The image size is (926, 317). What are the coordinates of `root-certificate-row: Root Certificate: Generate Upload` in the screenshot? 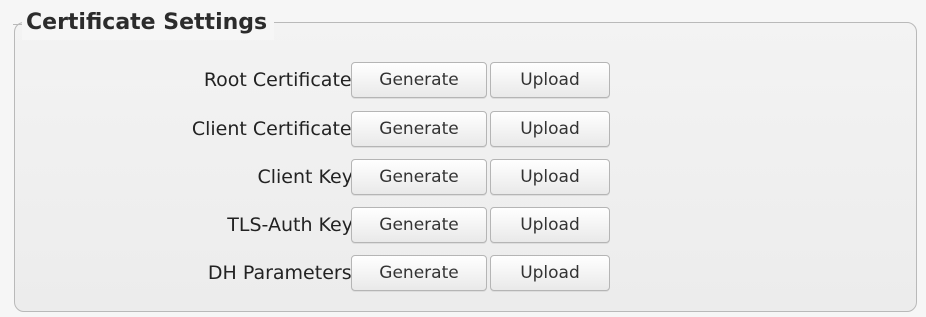 It's located at (466, 80).